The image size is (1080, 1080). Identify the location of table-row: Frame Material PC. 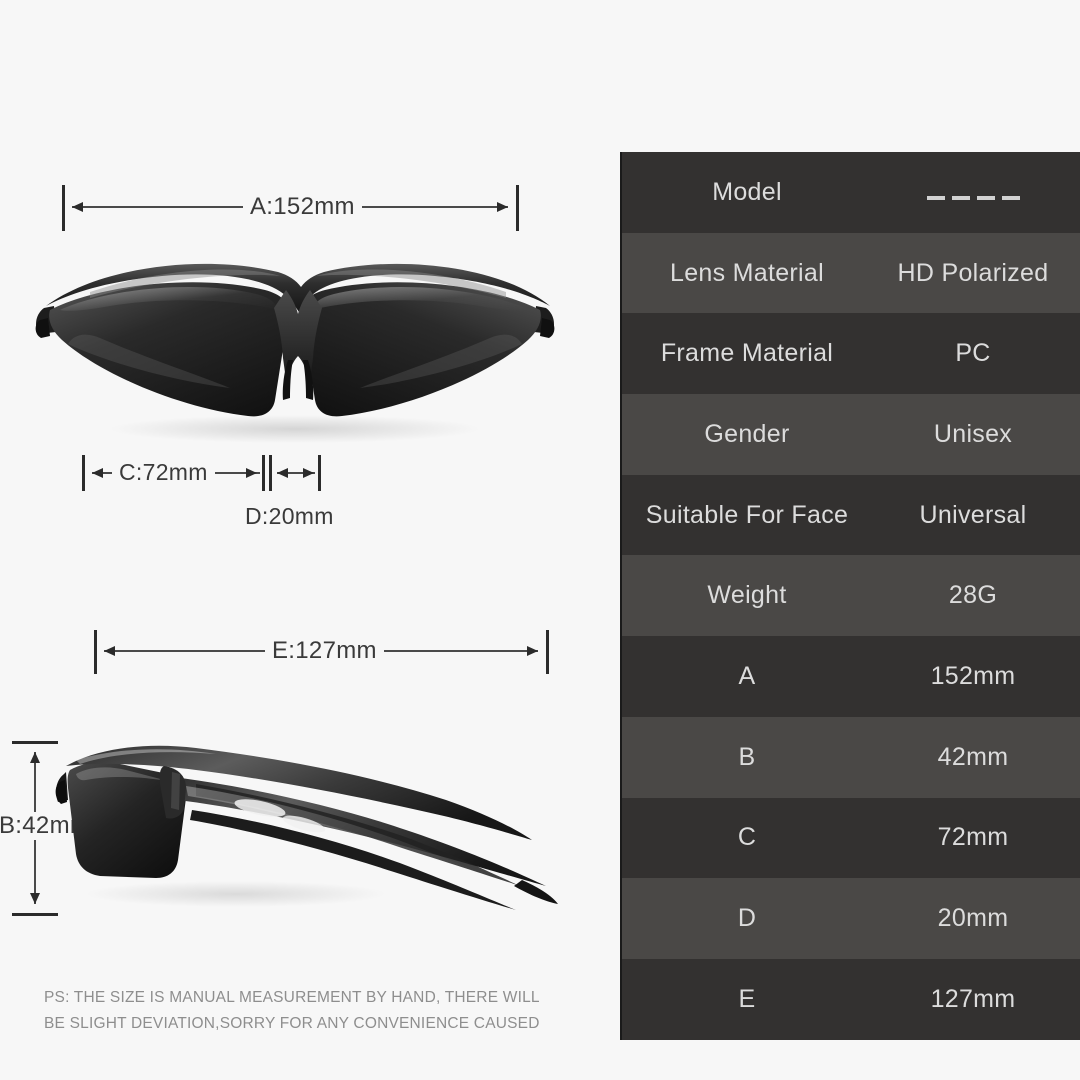
(851, 354).